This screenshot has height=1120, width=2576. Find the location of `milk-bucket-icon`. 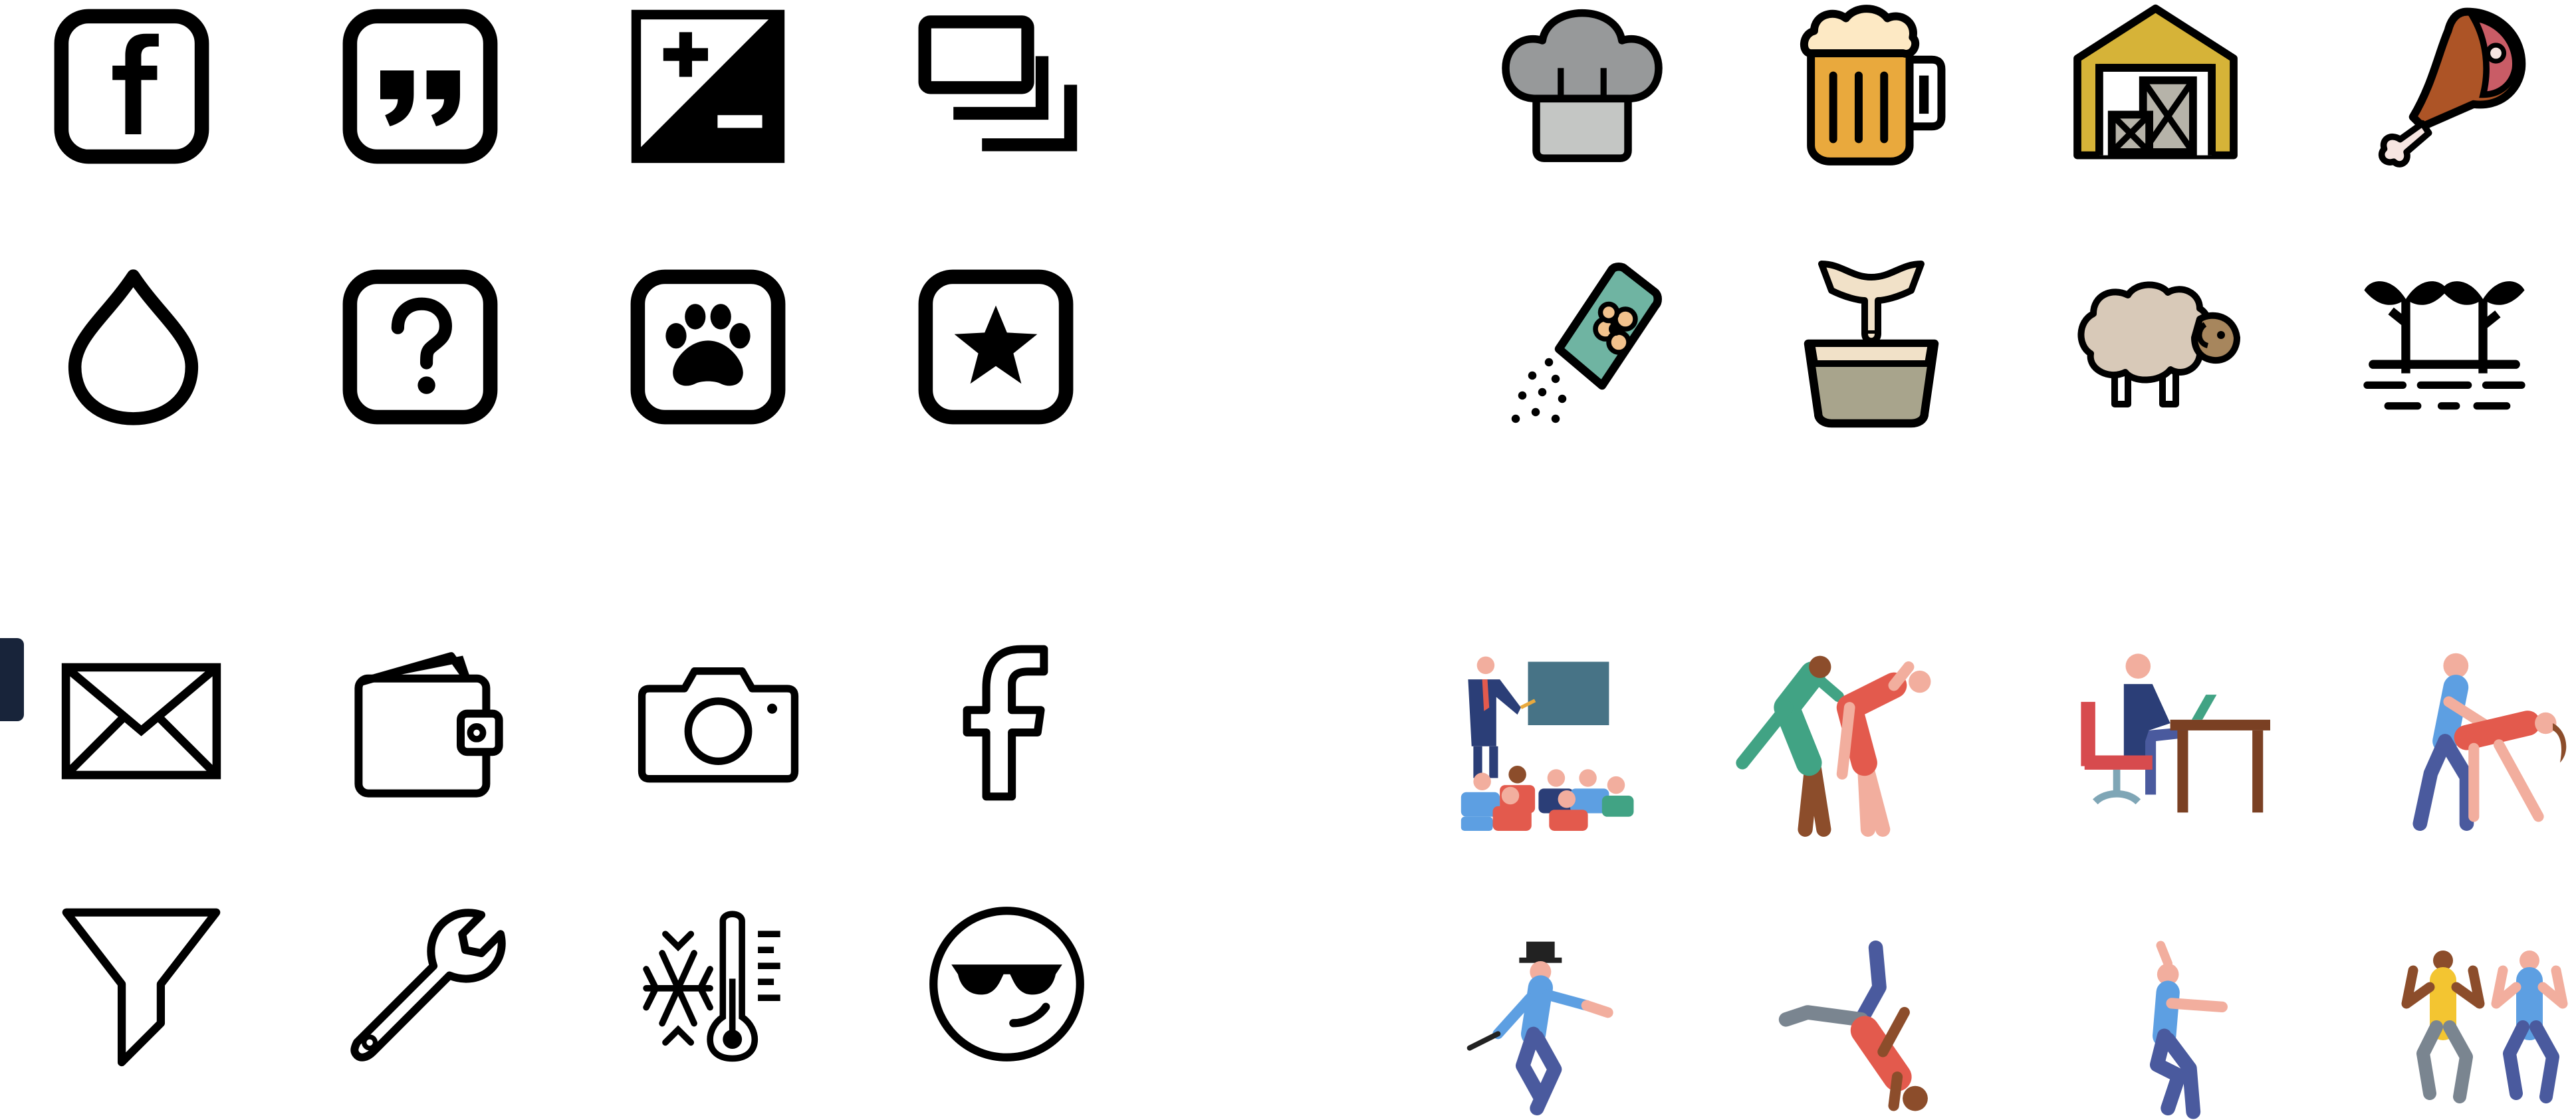

milk-bucket-icon is located at coordinates (1871, 344).